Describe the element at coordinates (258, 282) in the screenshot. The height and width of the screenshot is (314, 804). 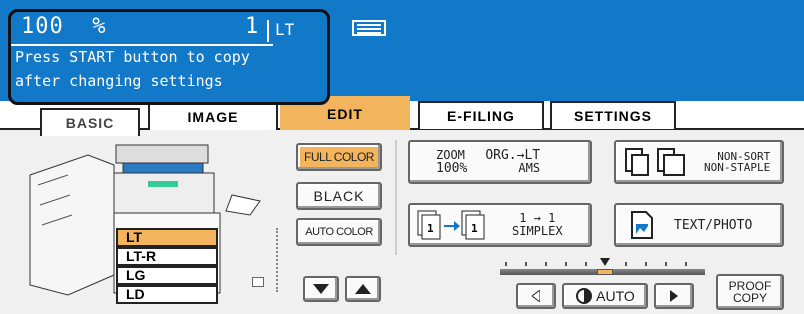
I see `tray-list-scroll-icon` at that location.